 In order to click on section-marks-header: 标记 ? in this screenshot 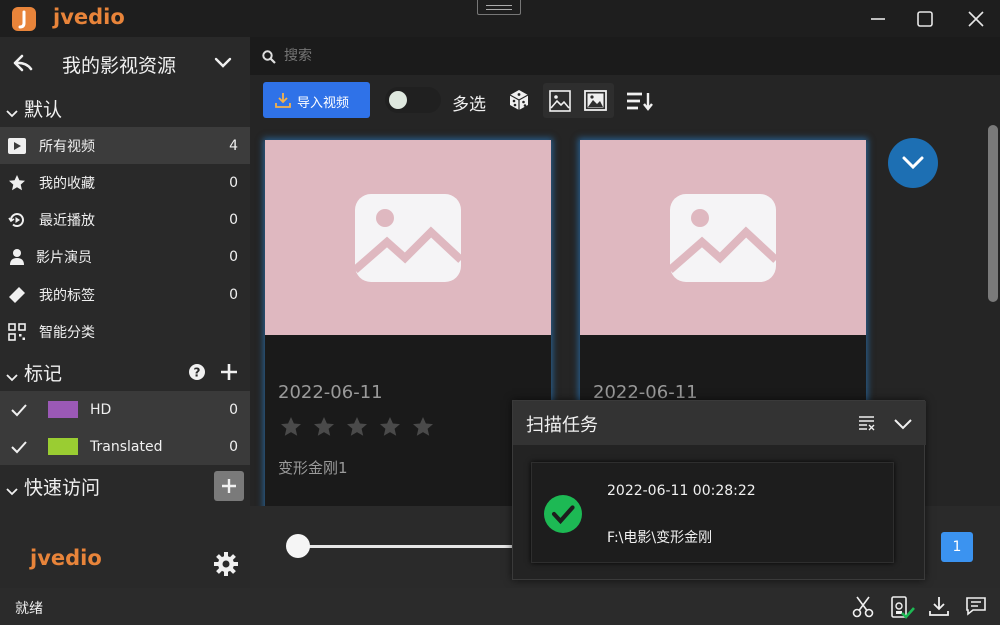, I will do `click(125, 371)`.